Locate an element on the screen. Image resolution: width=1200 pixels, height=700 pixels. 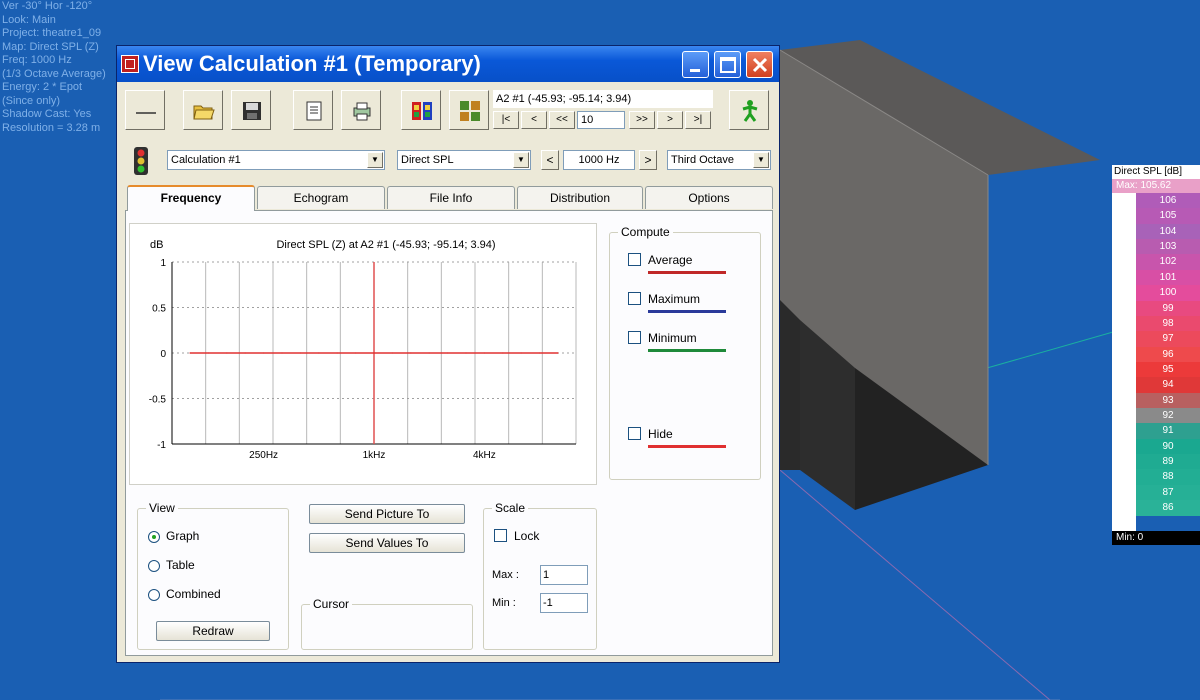
prev-step-button: << is located at coordinates (562, 120).